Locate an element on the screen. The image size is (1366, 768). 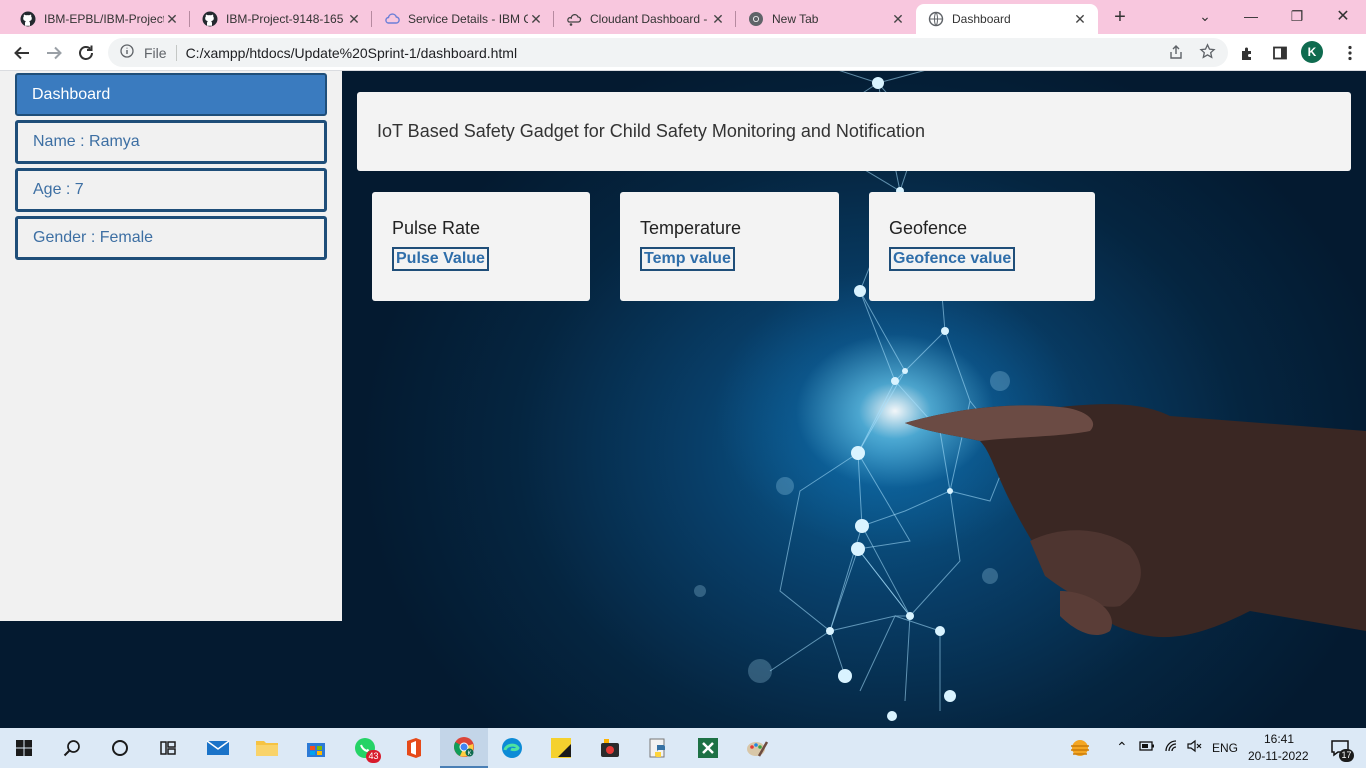
mail-icon is located at coordinates (218, 748).